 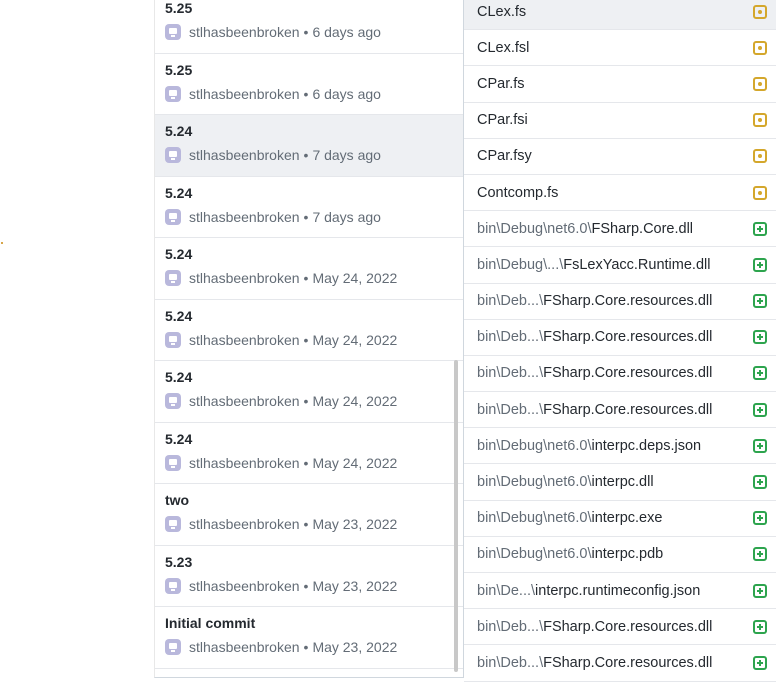 I want to click on file-directory: bin\Debug\...\, so click(x=520, y=264).